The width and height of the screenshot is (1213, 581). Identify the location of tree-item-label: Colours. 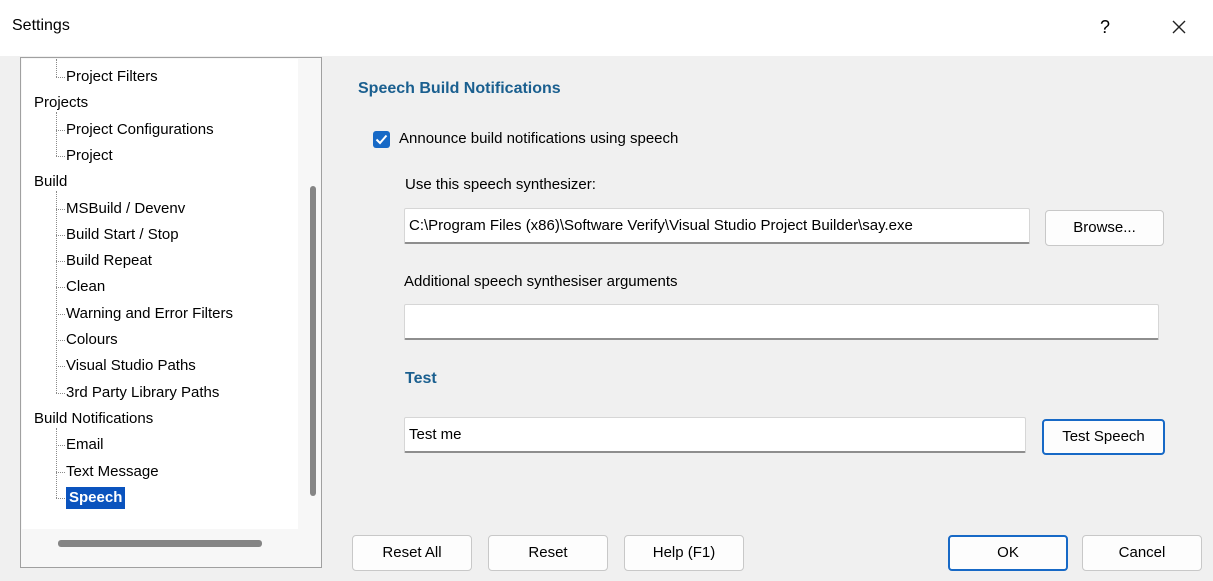
(92, 339).